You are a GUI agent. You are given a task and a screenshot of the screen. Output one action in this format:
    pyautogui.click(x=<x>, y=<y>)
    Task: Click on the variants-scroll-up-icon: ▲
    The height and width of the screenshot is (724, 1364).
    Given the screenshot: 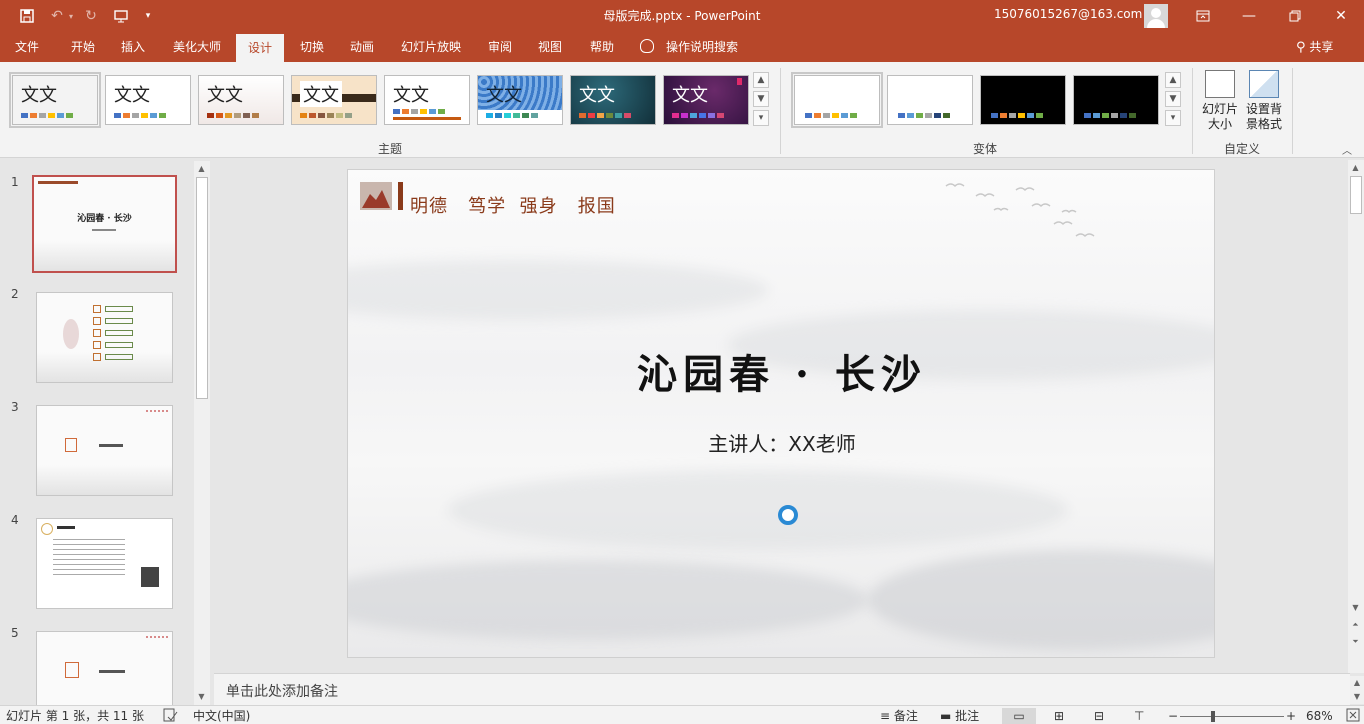 What is the action you would take?
    pyautogui.click(x=1173, y=80)
    